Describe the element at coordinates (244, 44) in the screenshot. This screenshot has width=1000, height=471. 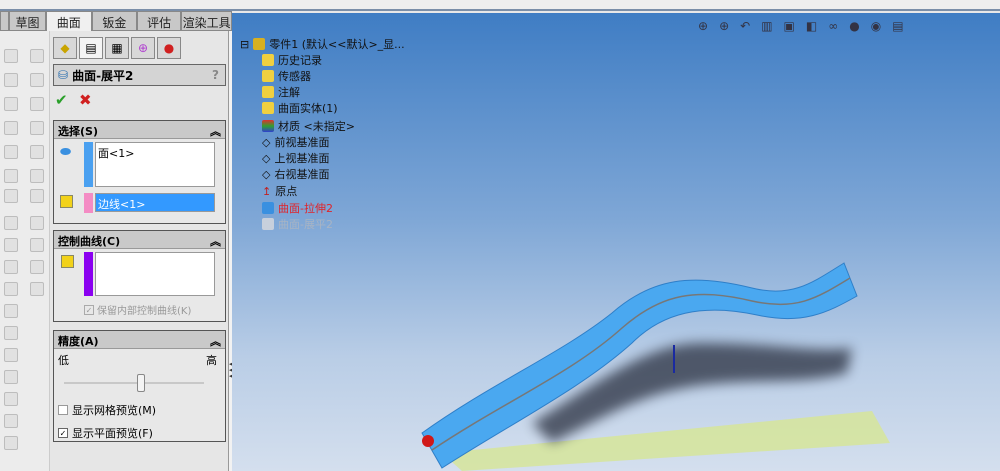
I see `collapse-icon: ⊟` at that location.